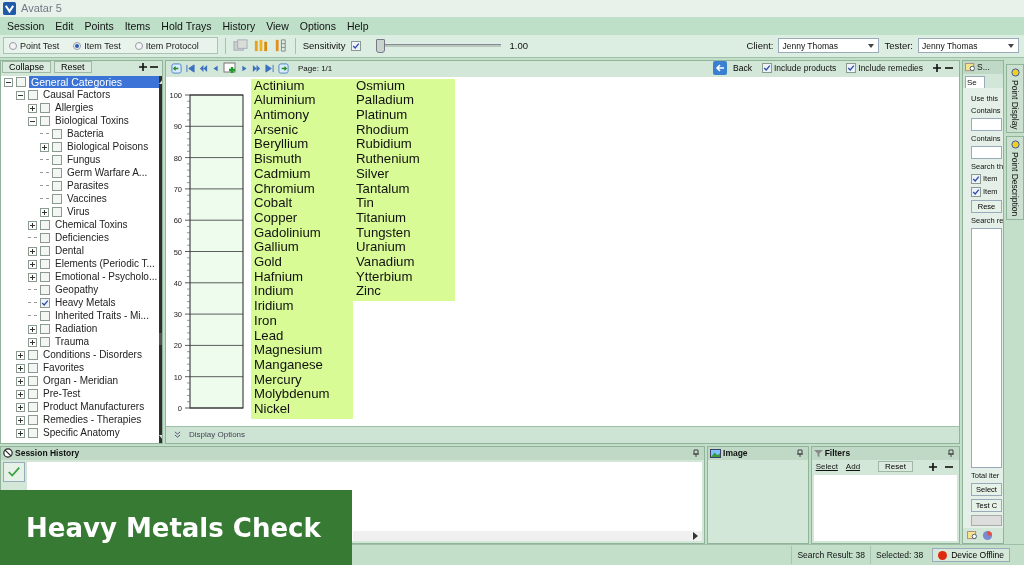 The width and height of the screenshot is (1024, 565). What do you see at coordinates (968, 46) in the screenshot?
I see `tester-dropdown: Jenny Thomas` at bounding box center [968, 46].